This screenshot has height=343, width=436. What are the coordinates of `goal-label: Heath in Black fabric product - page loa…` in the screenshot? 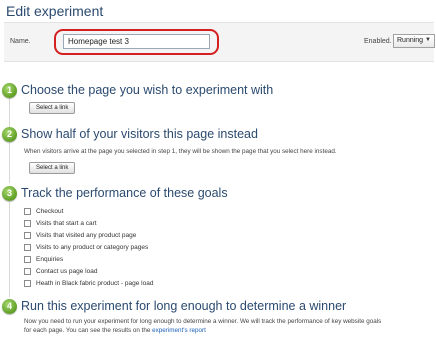 It's located at (95, 283).